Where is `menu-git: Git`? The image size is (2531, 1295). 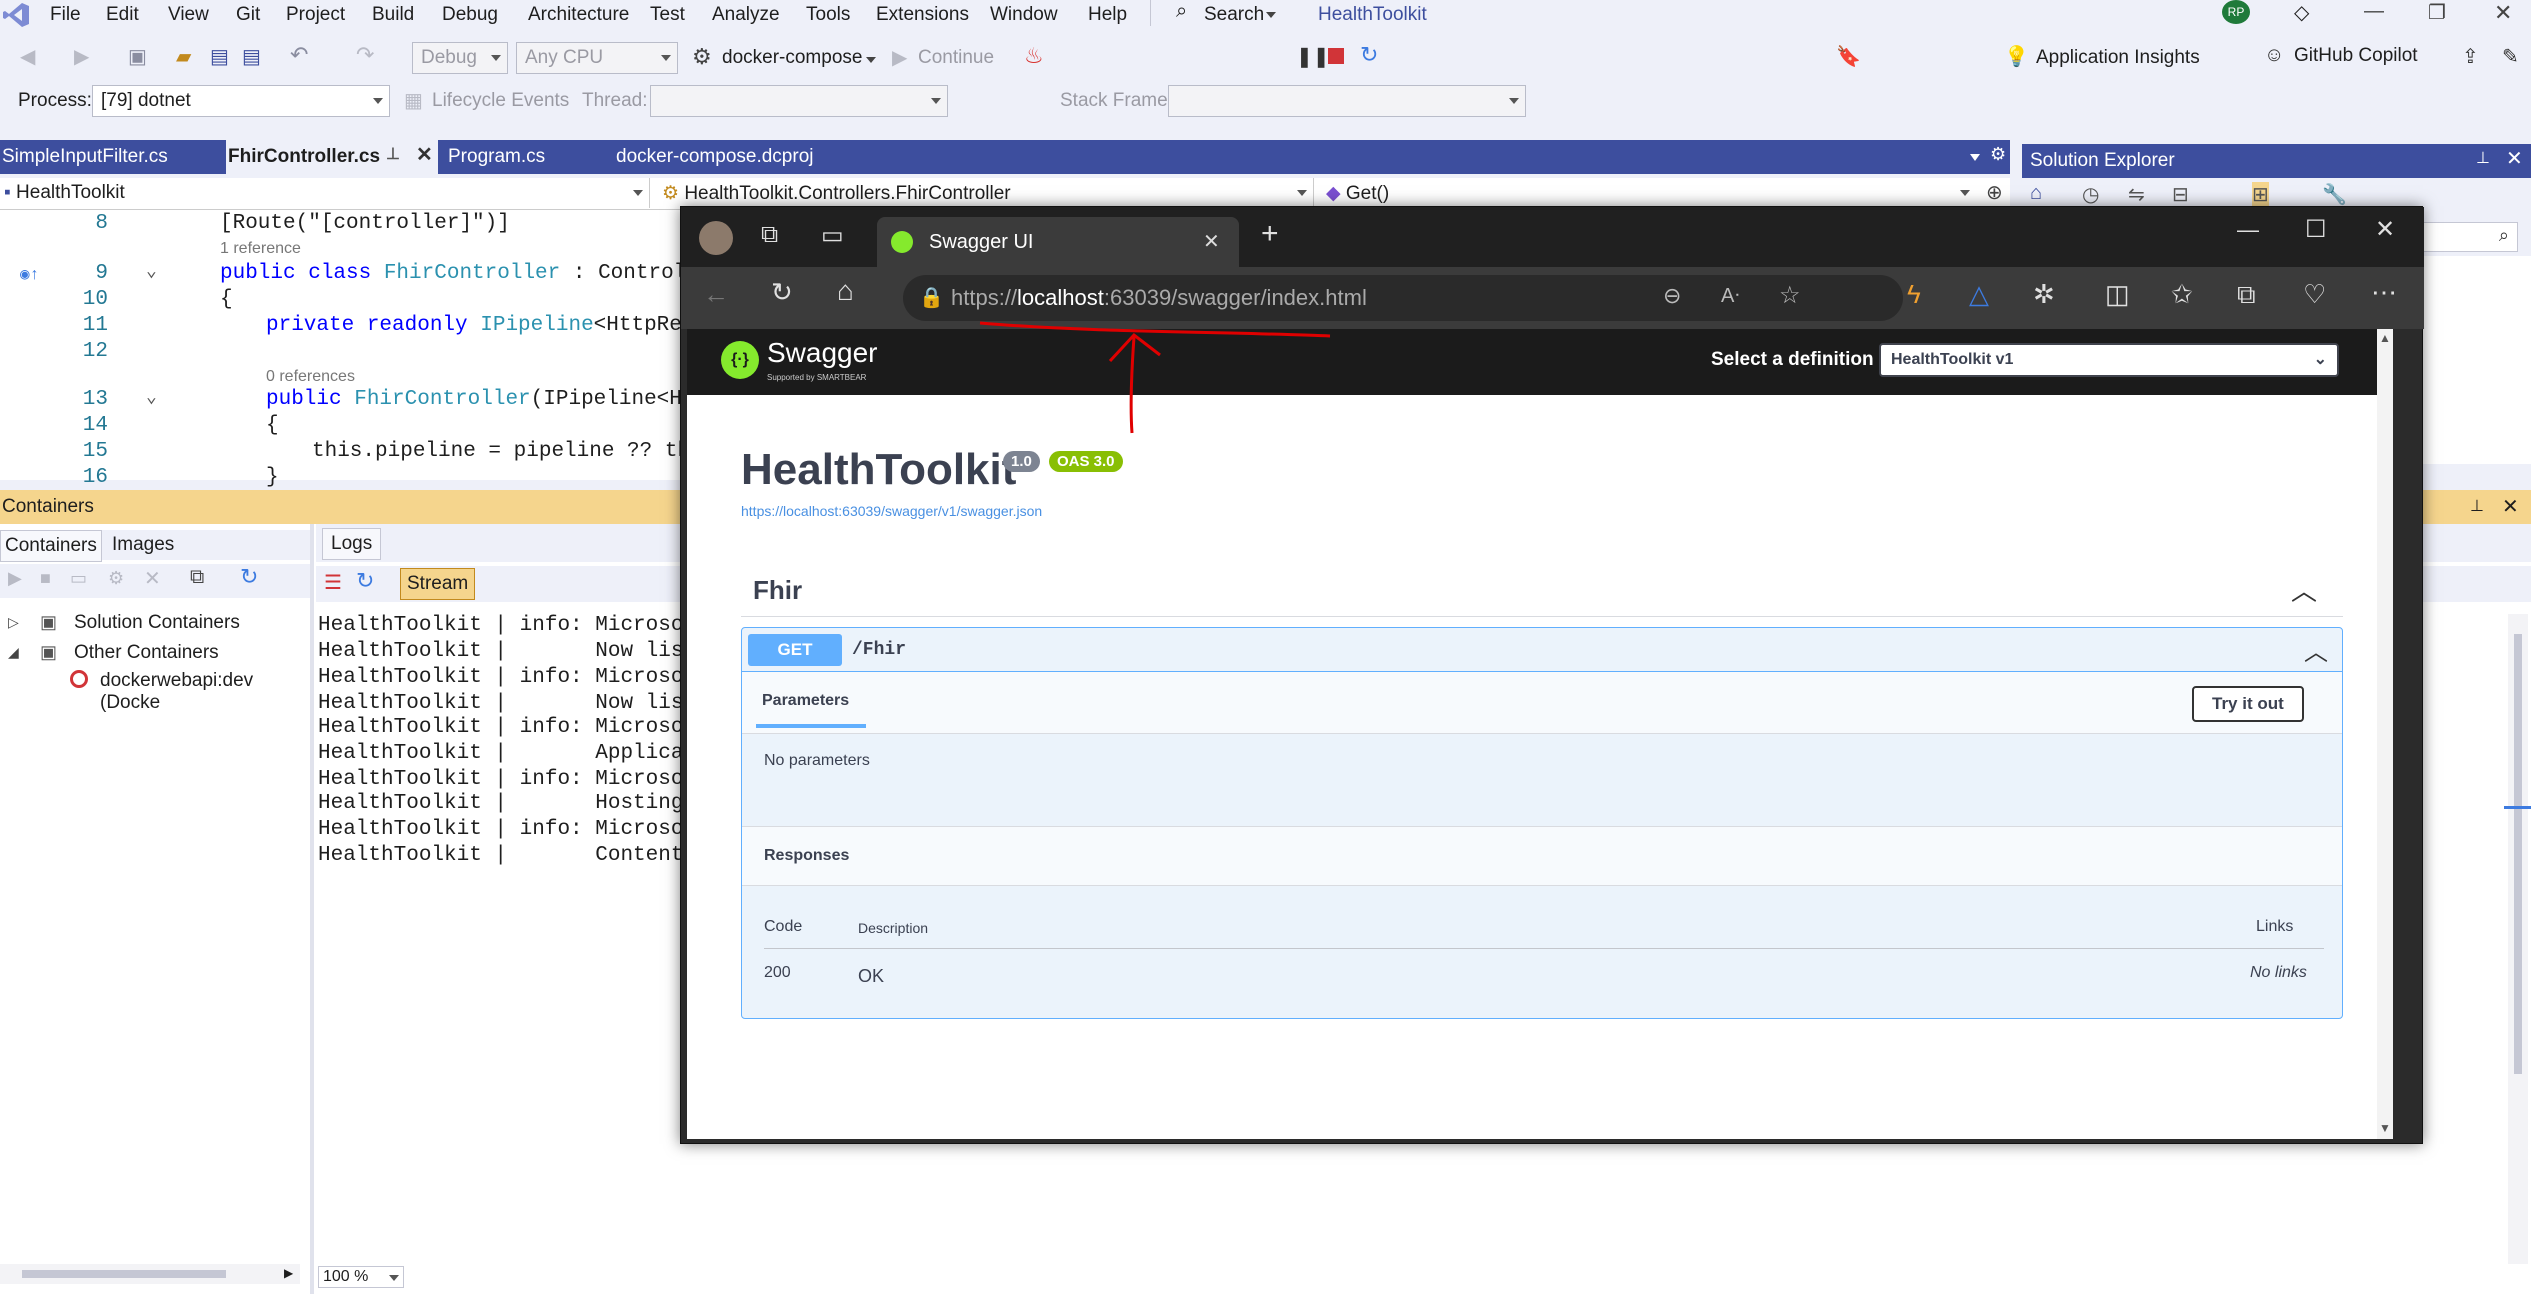
menu-git: Git is located at coordinates (248, 15).